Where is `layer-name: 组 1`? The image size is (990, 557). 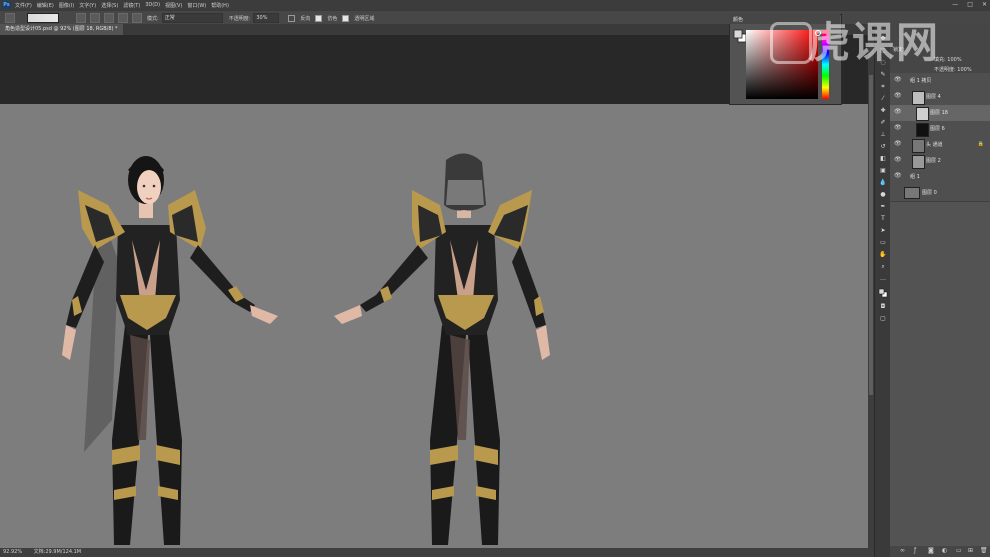
layer-name: 组 1 is located at coordinates (915, 177).